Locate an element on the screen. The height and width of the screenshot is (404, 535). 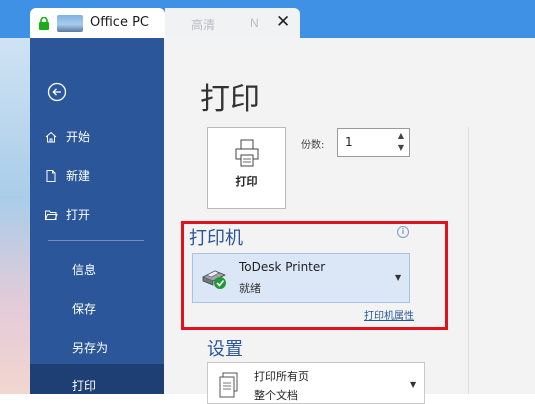
desktop-thumbnail-icon is located at coordinates (70, 23).